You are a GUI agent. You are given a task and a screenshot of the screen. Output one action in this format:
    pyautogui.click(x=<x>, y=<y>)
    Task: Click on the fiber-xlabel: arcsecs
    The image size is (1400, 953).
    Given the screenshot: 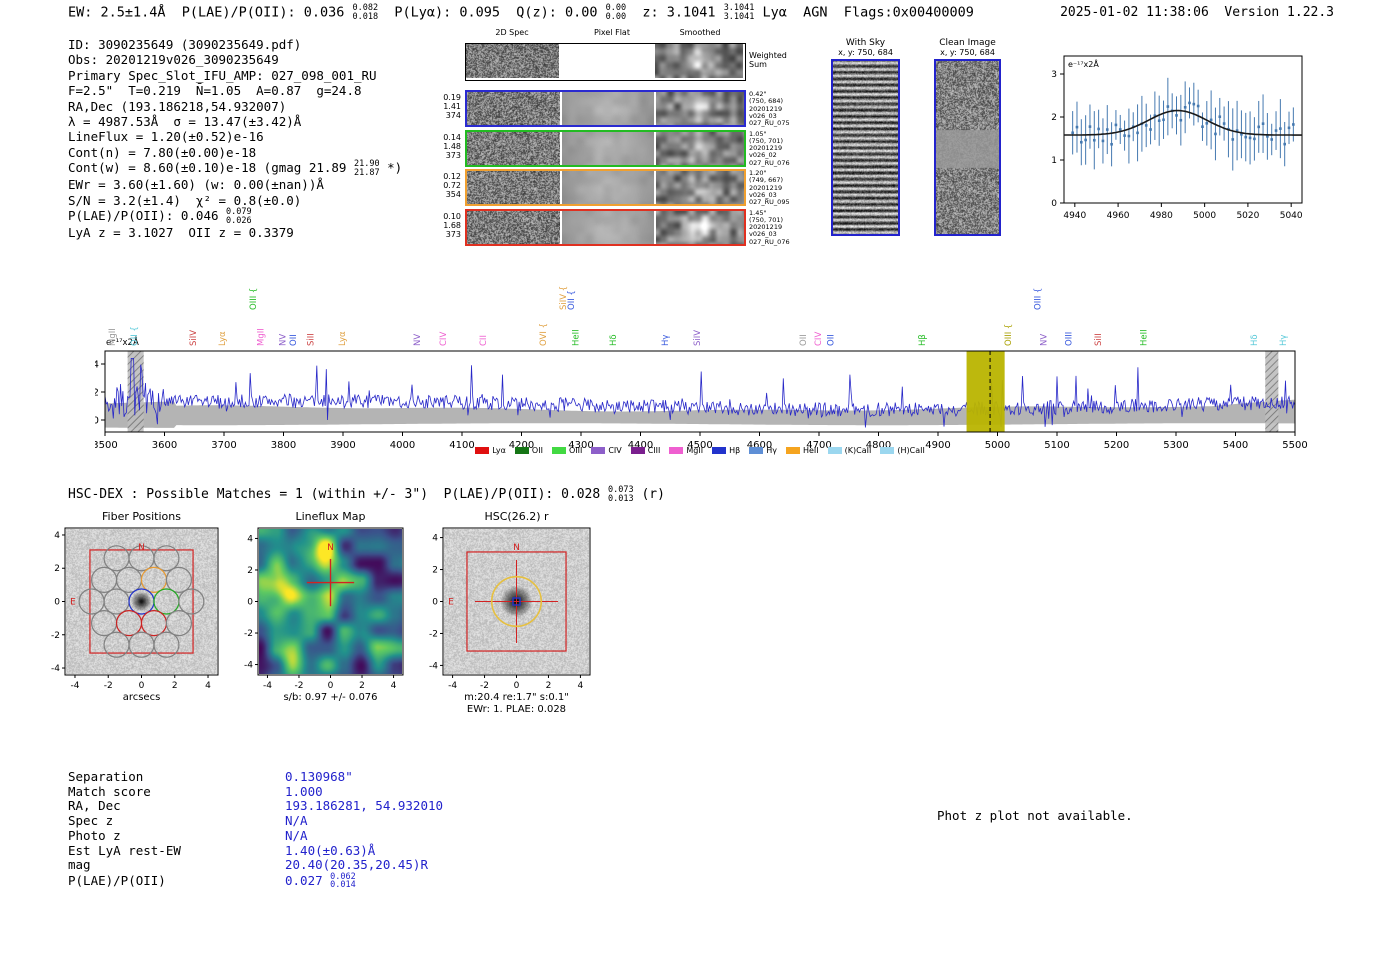 What is the action you would take?
    pyautogui.click(x=141, y=697)
    